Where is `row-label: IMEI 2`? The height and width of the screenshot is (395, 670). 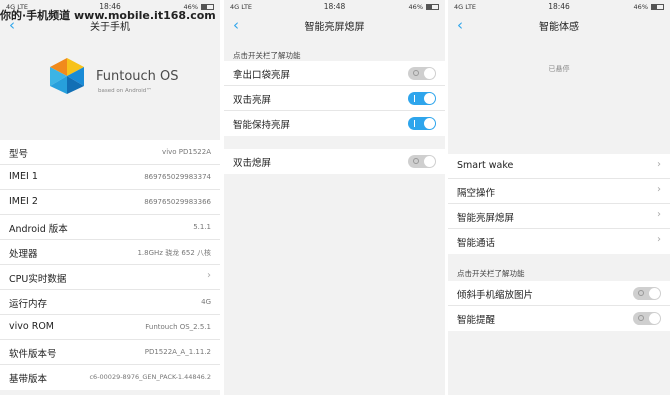 row-label: IMEI 2 is located at coordinates (23, 201).